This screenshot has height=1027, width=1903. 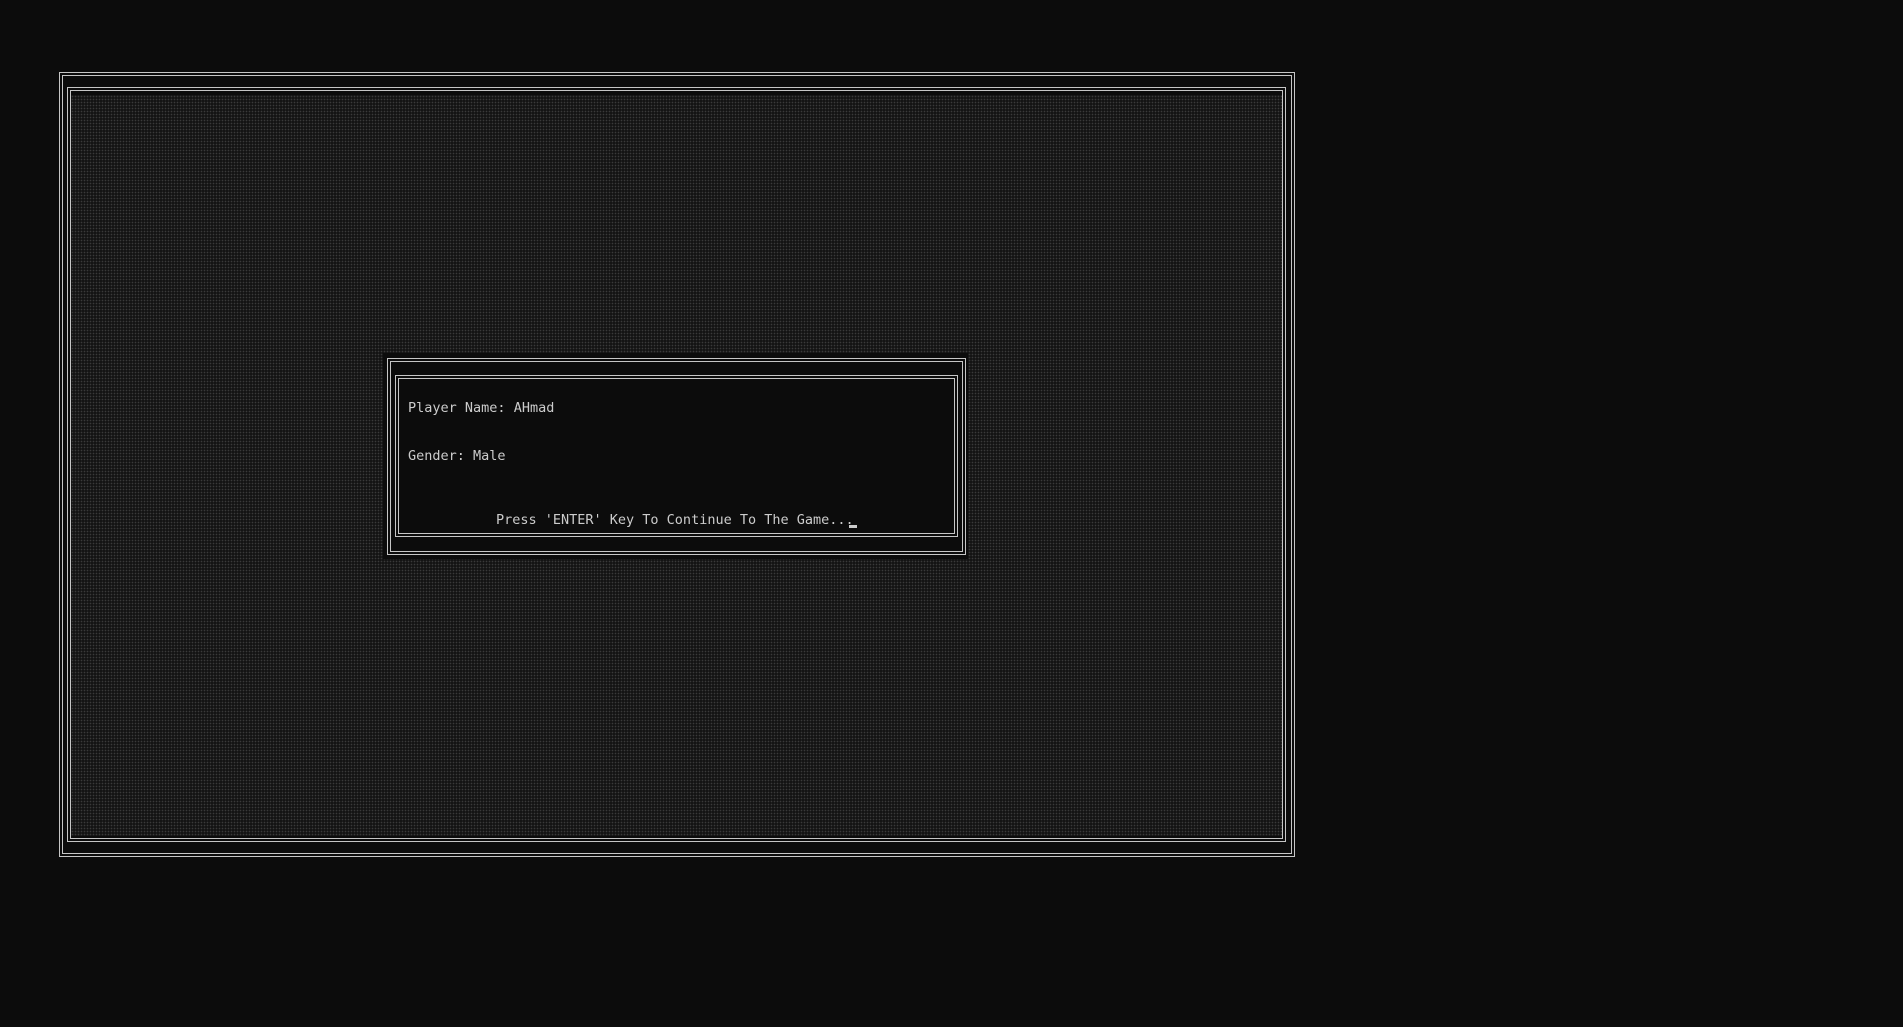 What do you see at coordinates (853, 526) in the screenshot?
I see `text-cursor-icon` at bounding box center [853, 526].